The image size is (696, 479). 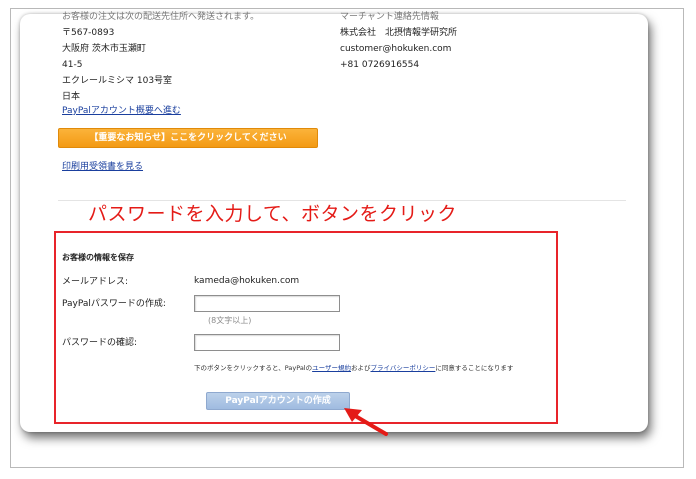 I want to click on account-summary-link: PayPalアカウント概要へ進む, so click(x=121, y=111).